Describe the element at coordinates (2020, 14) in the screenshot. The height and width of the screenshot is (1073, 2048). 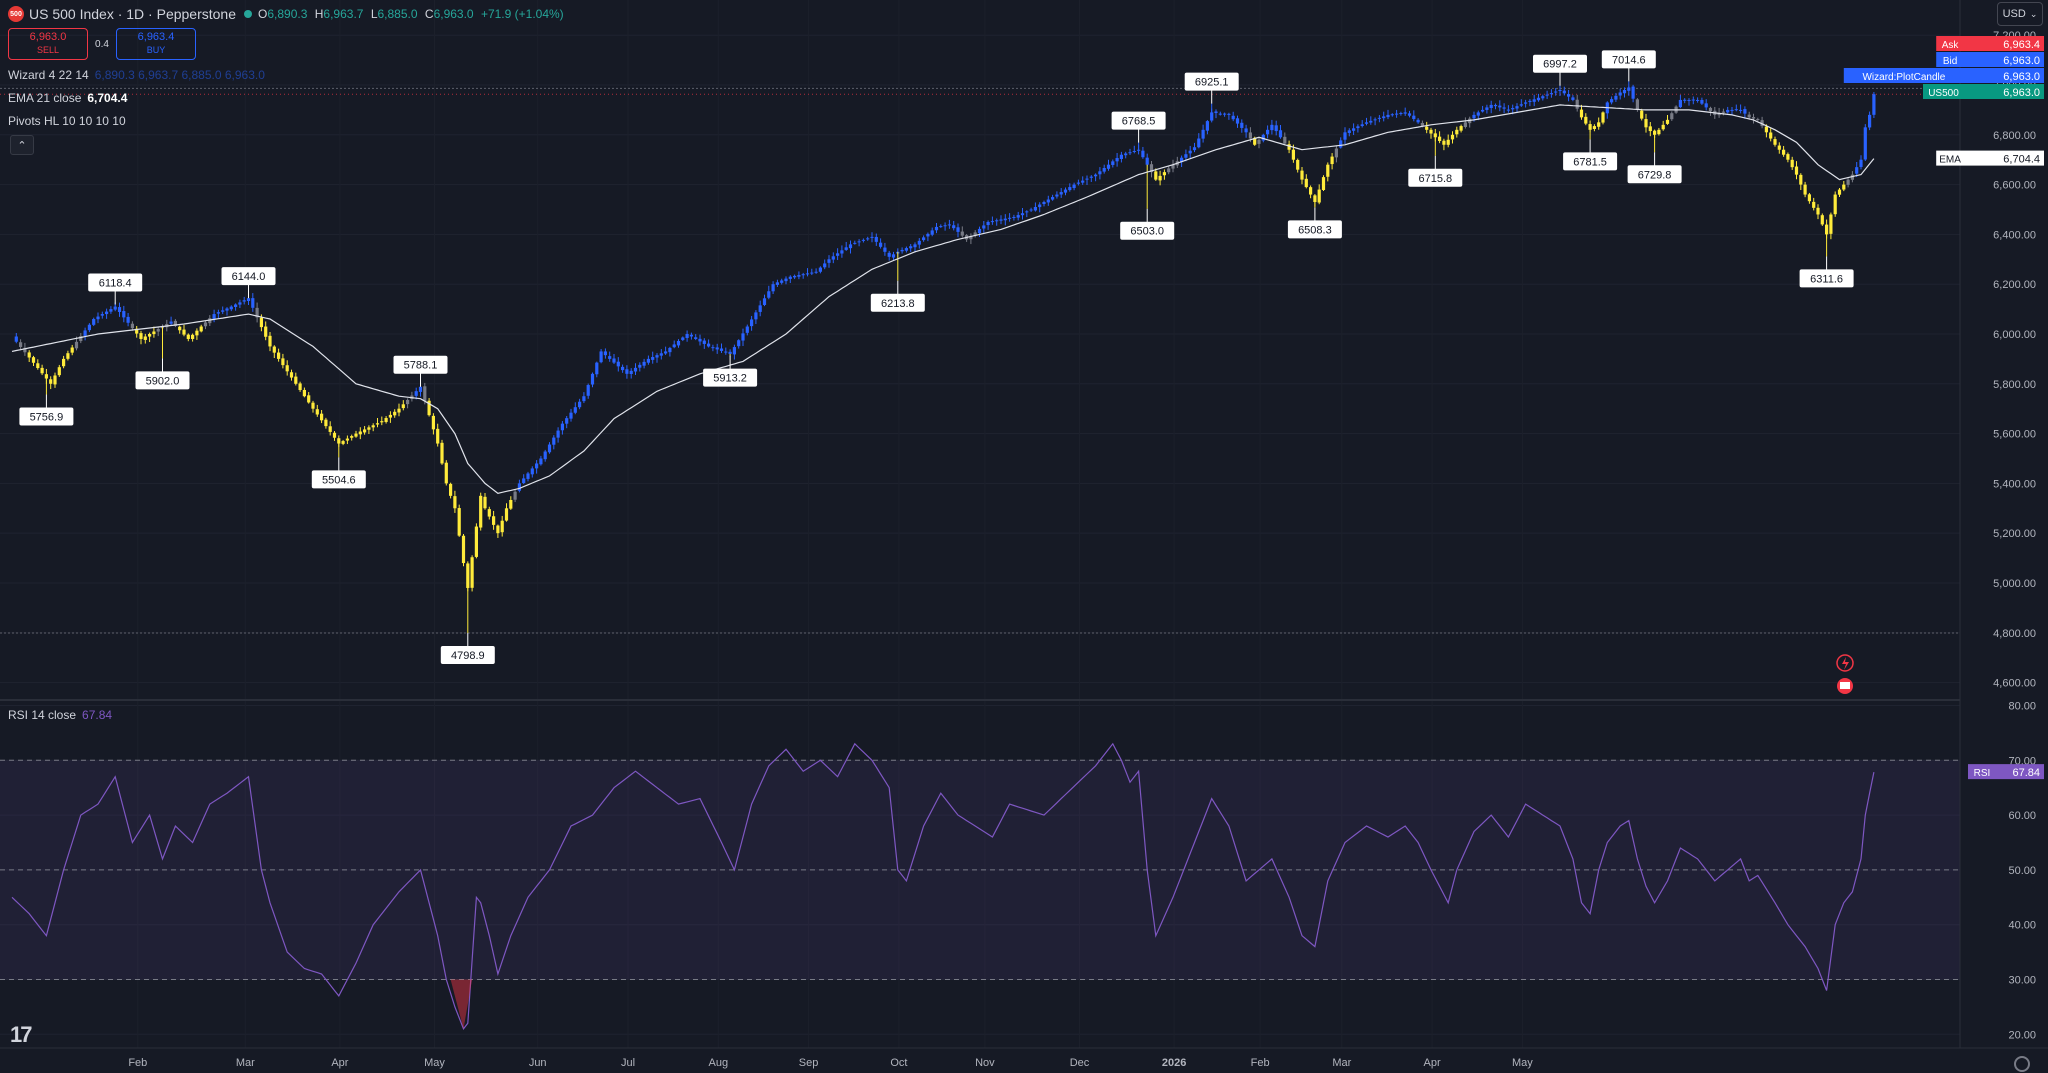
I see `currency-selector: USD ⌄` at that location.